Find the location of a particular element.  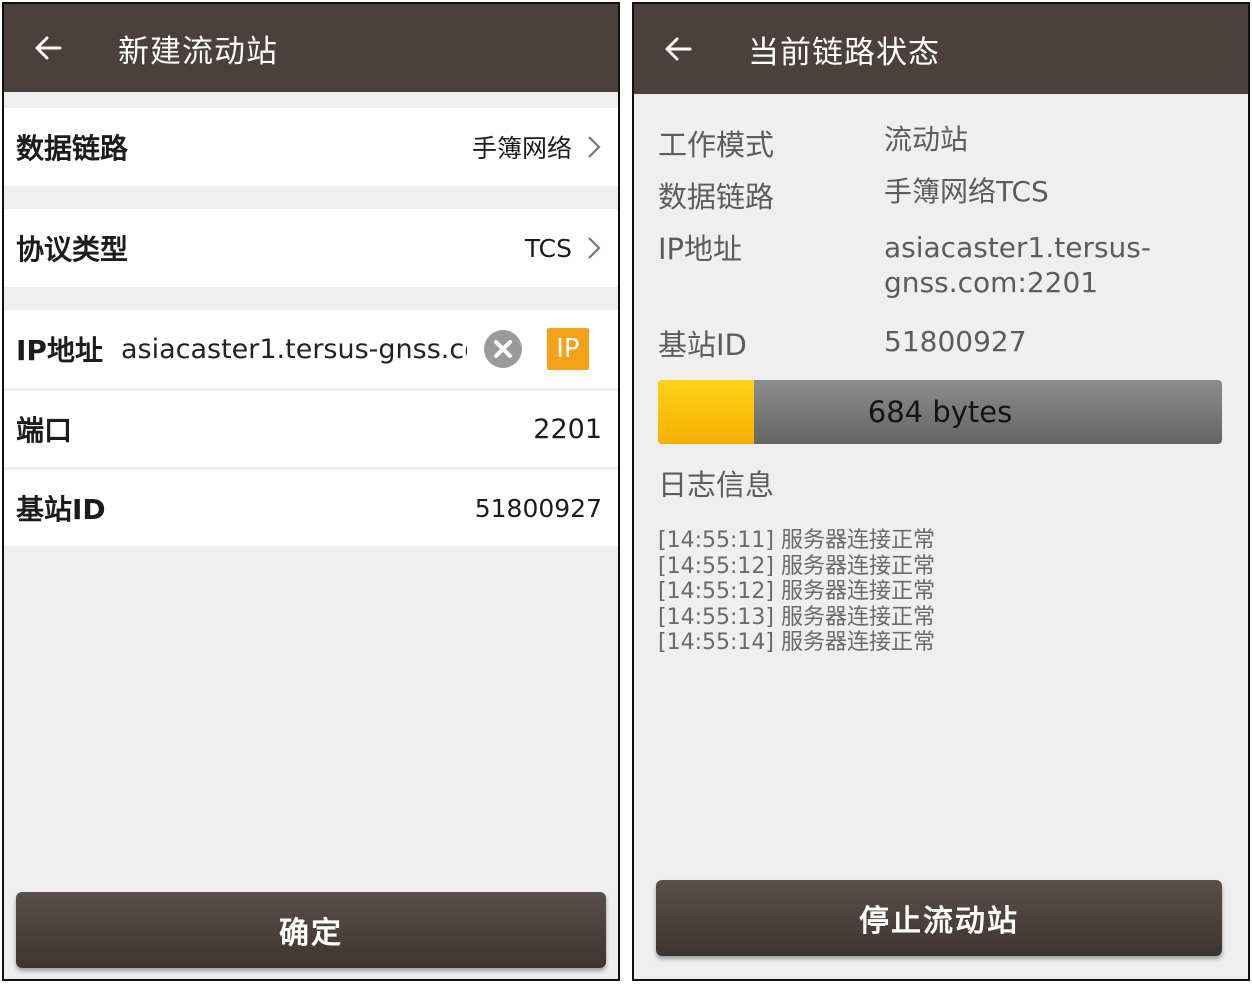

base-id-value: 51800927 is located at coordinates (955, 341).